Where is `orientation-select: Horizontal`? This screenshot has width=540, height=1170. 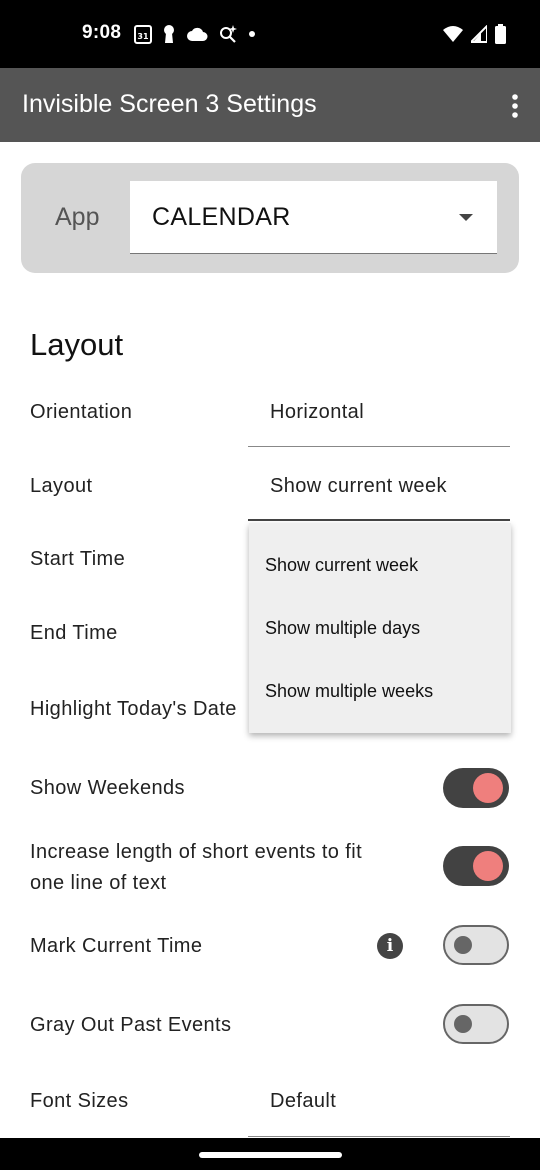 orientation-select: Horizontal is located at coordinates (379, 416).